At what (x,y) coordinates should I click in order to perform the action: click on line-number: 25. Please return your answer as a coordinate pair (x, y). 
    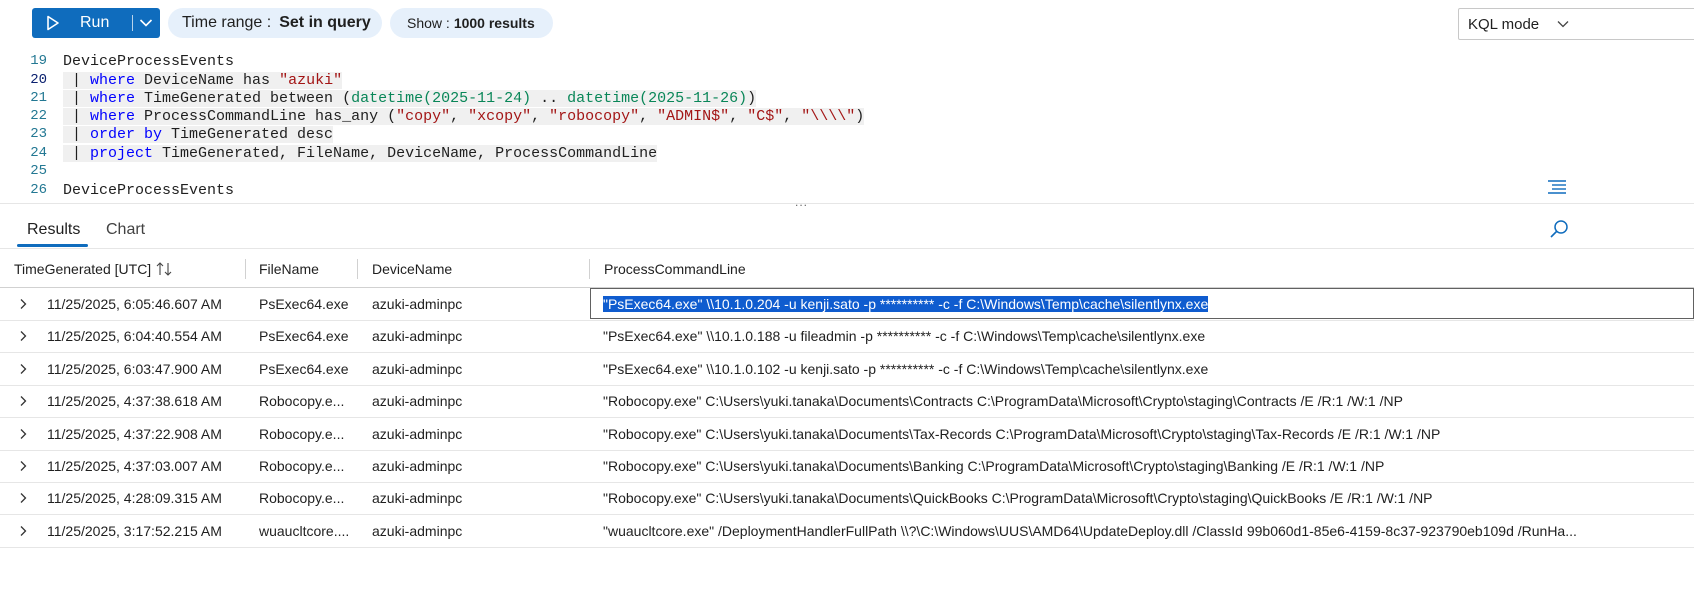
    Looking at the image, I should click on (38, 171).